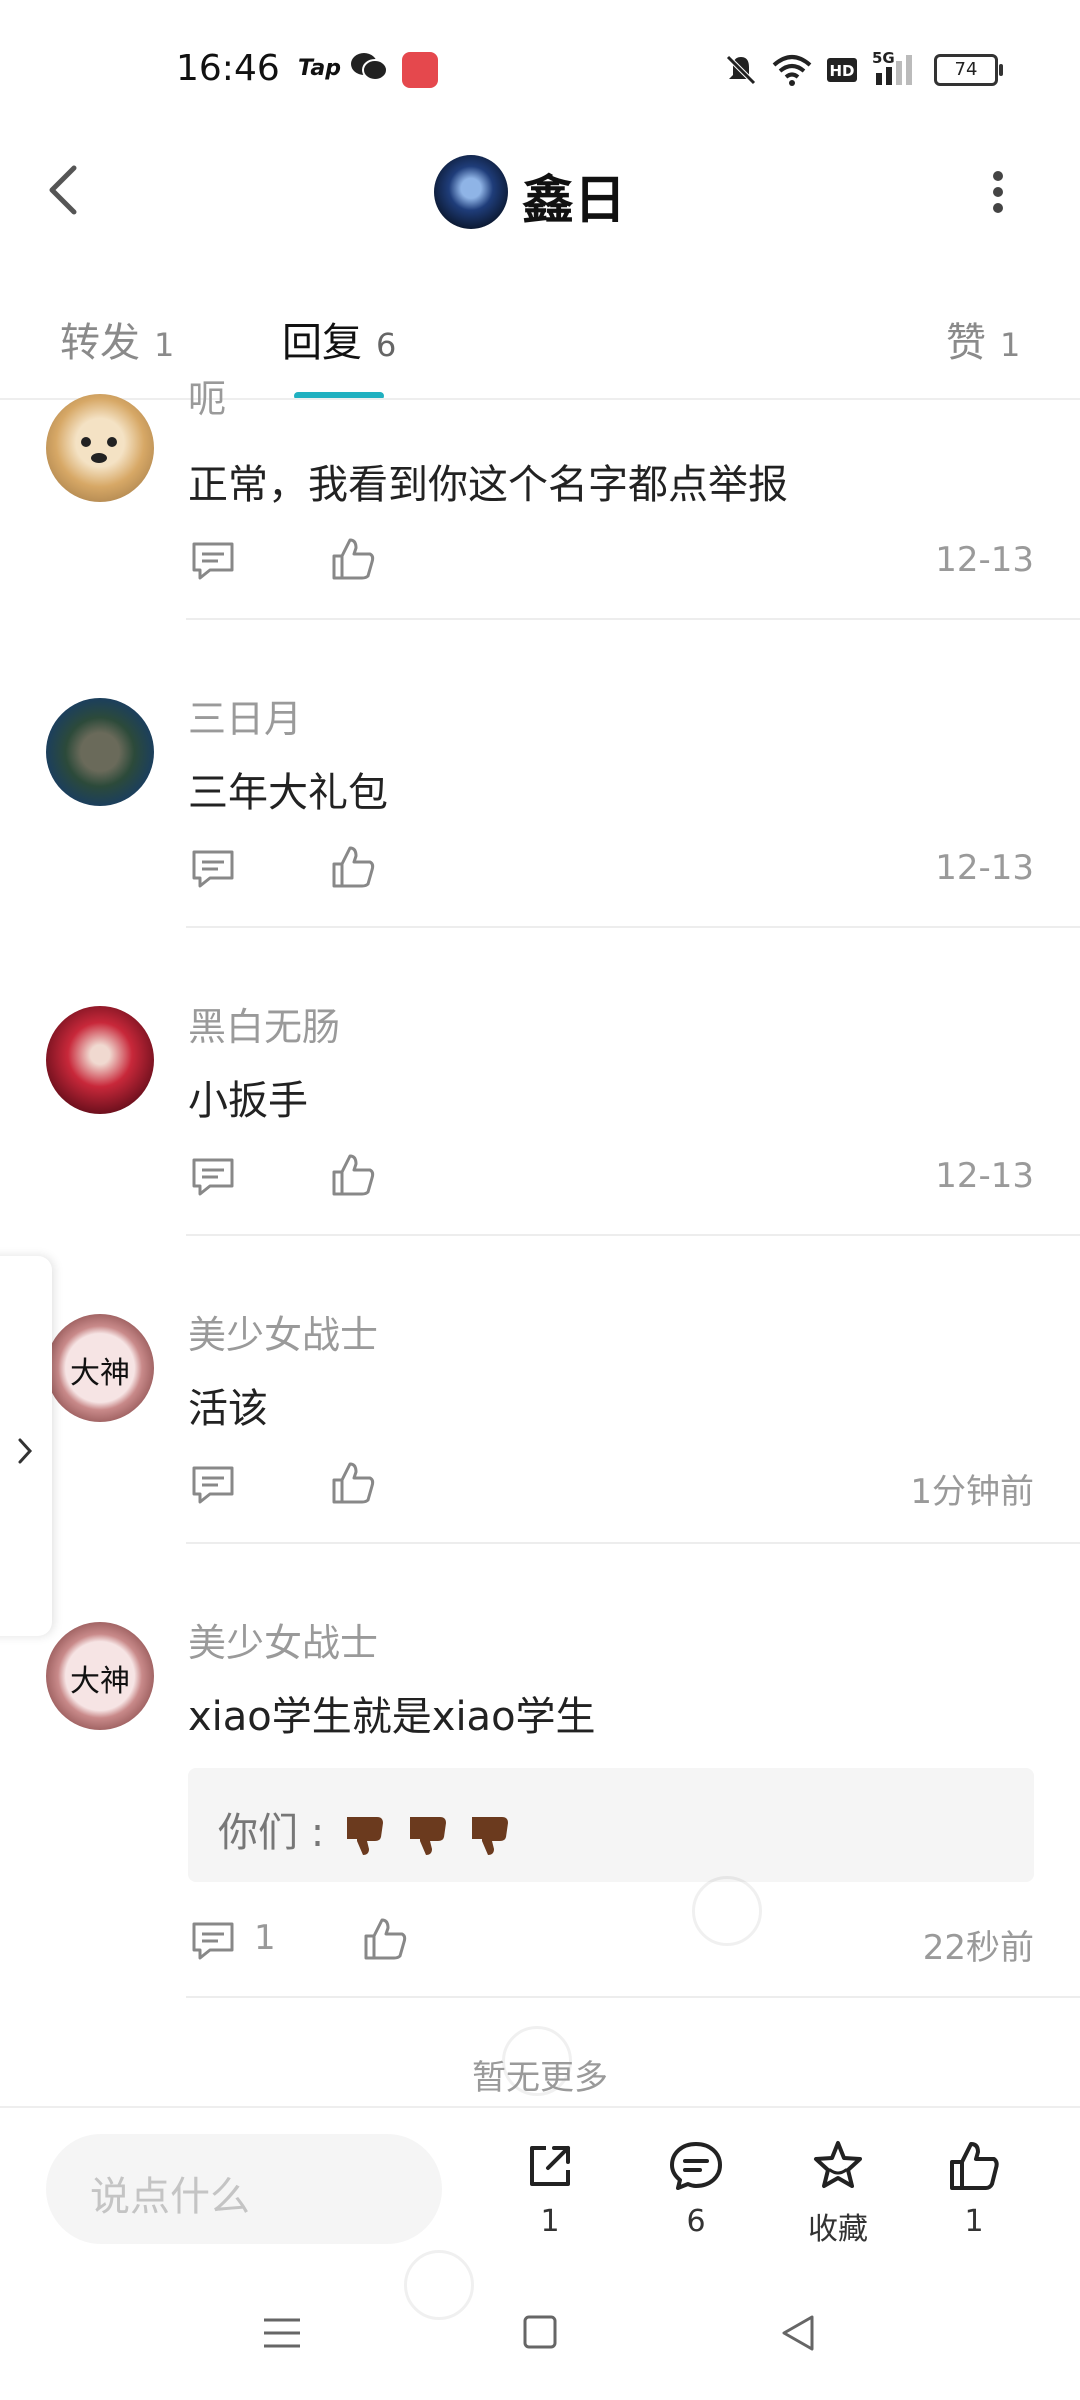 Image resolution: width=1080 pixels, height=2400 pixels. Describe the element at coordinates (838, 2229) in the screenshot. I see `collect-label: 收藏` at that location.